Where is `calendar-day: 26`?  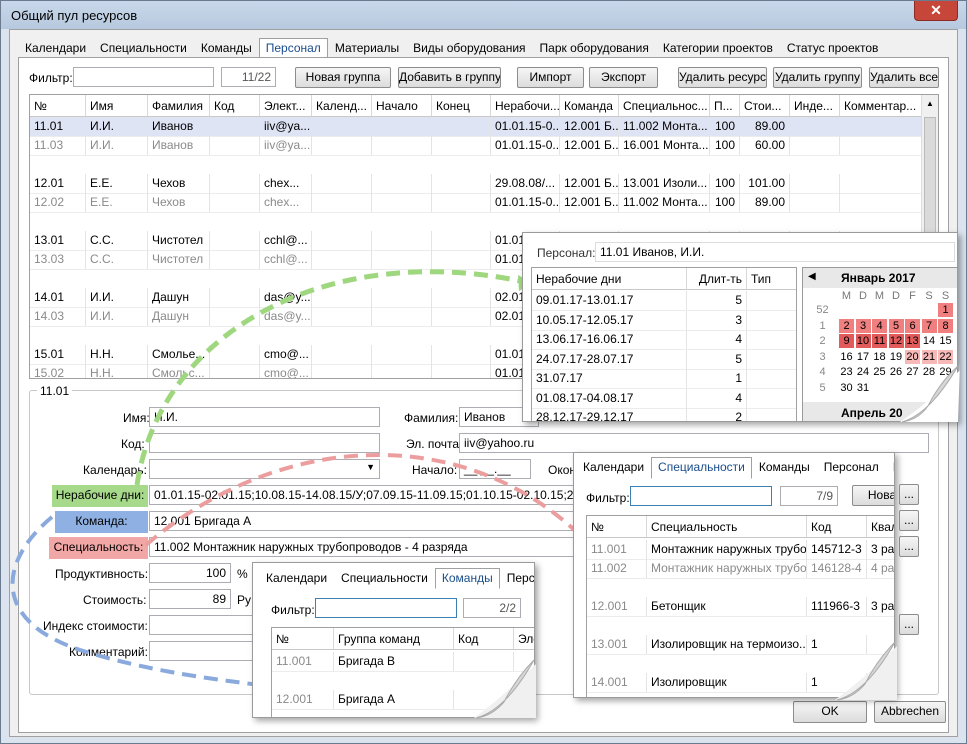 calendar-day: 26 is located at coordinates (896, 372).